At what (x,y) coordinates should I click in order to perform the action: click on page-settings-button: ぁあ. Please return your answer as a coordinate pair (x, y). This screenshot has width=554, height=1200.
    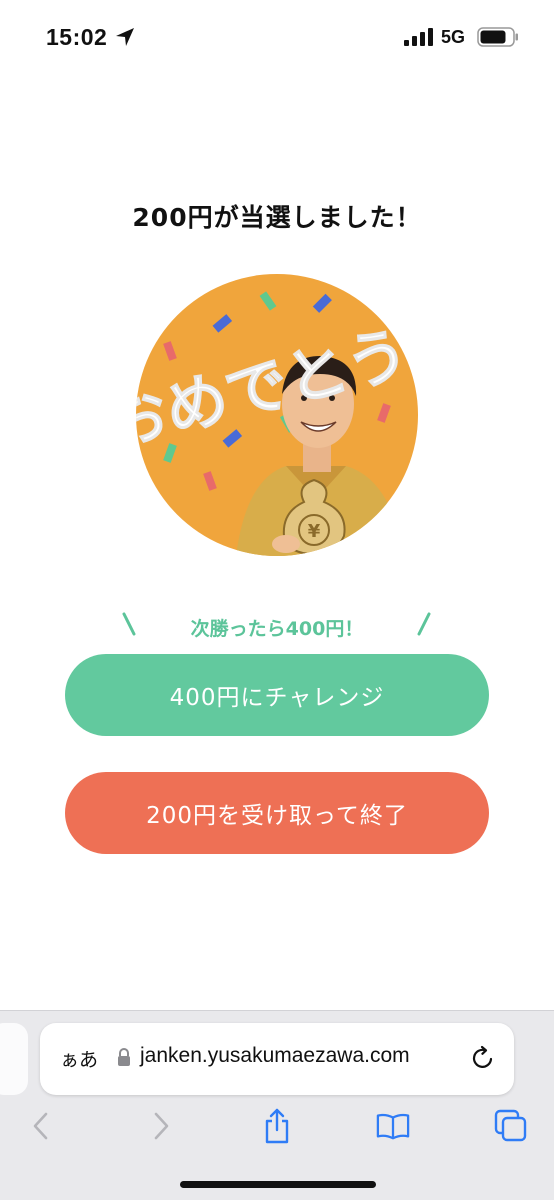
    Looking at the image, I should click on (79, 1058).